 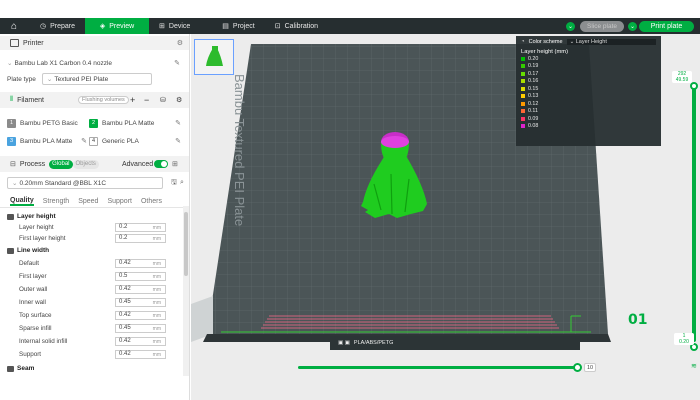 I want to click on color-scheme-value: Layer Height, so click(x=591, y=42).